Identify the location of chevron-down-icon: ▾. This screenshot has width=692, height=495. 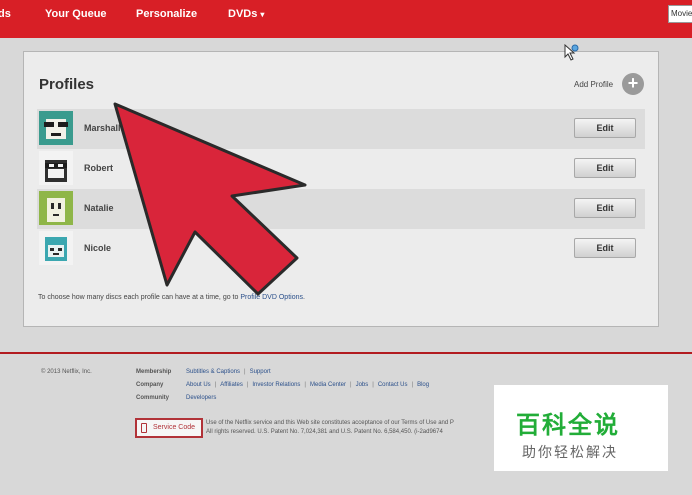
(262, 14).